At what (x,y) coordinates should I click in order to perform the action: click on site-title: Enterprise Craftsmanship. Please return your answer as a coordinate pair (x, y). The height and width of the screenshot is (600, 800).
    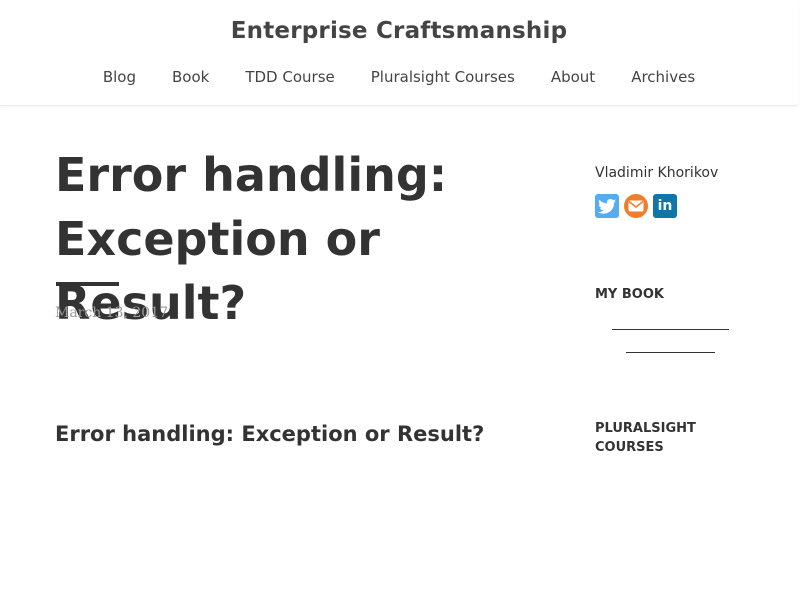
    Looking at the image, I should click on (399, 31).